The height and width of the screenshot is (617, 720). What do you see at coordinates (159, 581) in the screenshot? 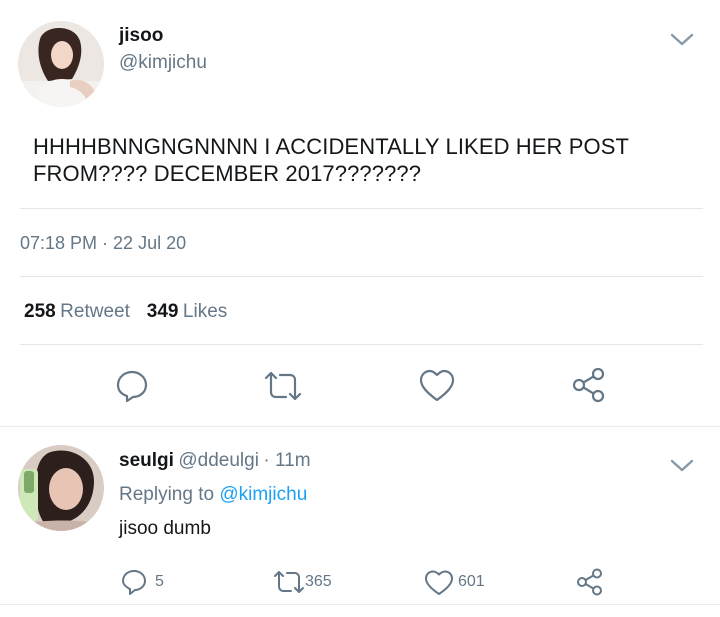
I see `reply-count: 5` at bounding box center [159, 581].